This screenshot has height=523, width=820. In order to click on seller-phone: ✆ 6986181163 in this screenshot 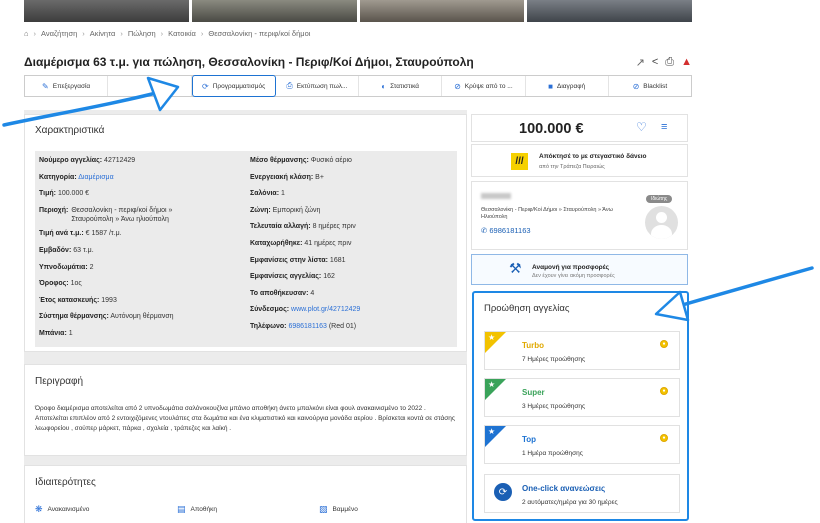, I will do `click(506, 230)`.